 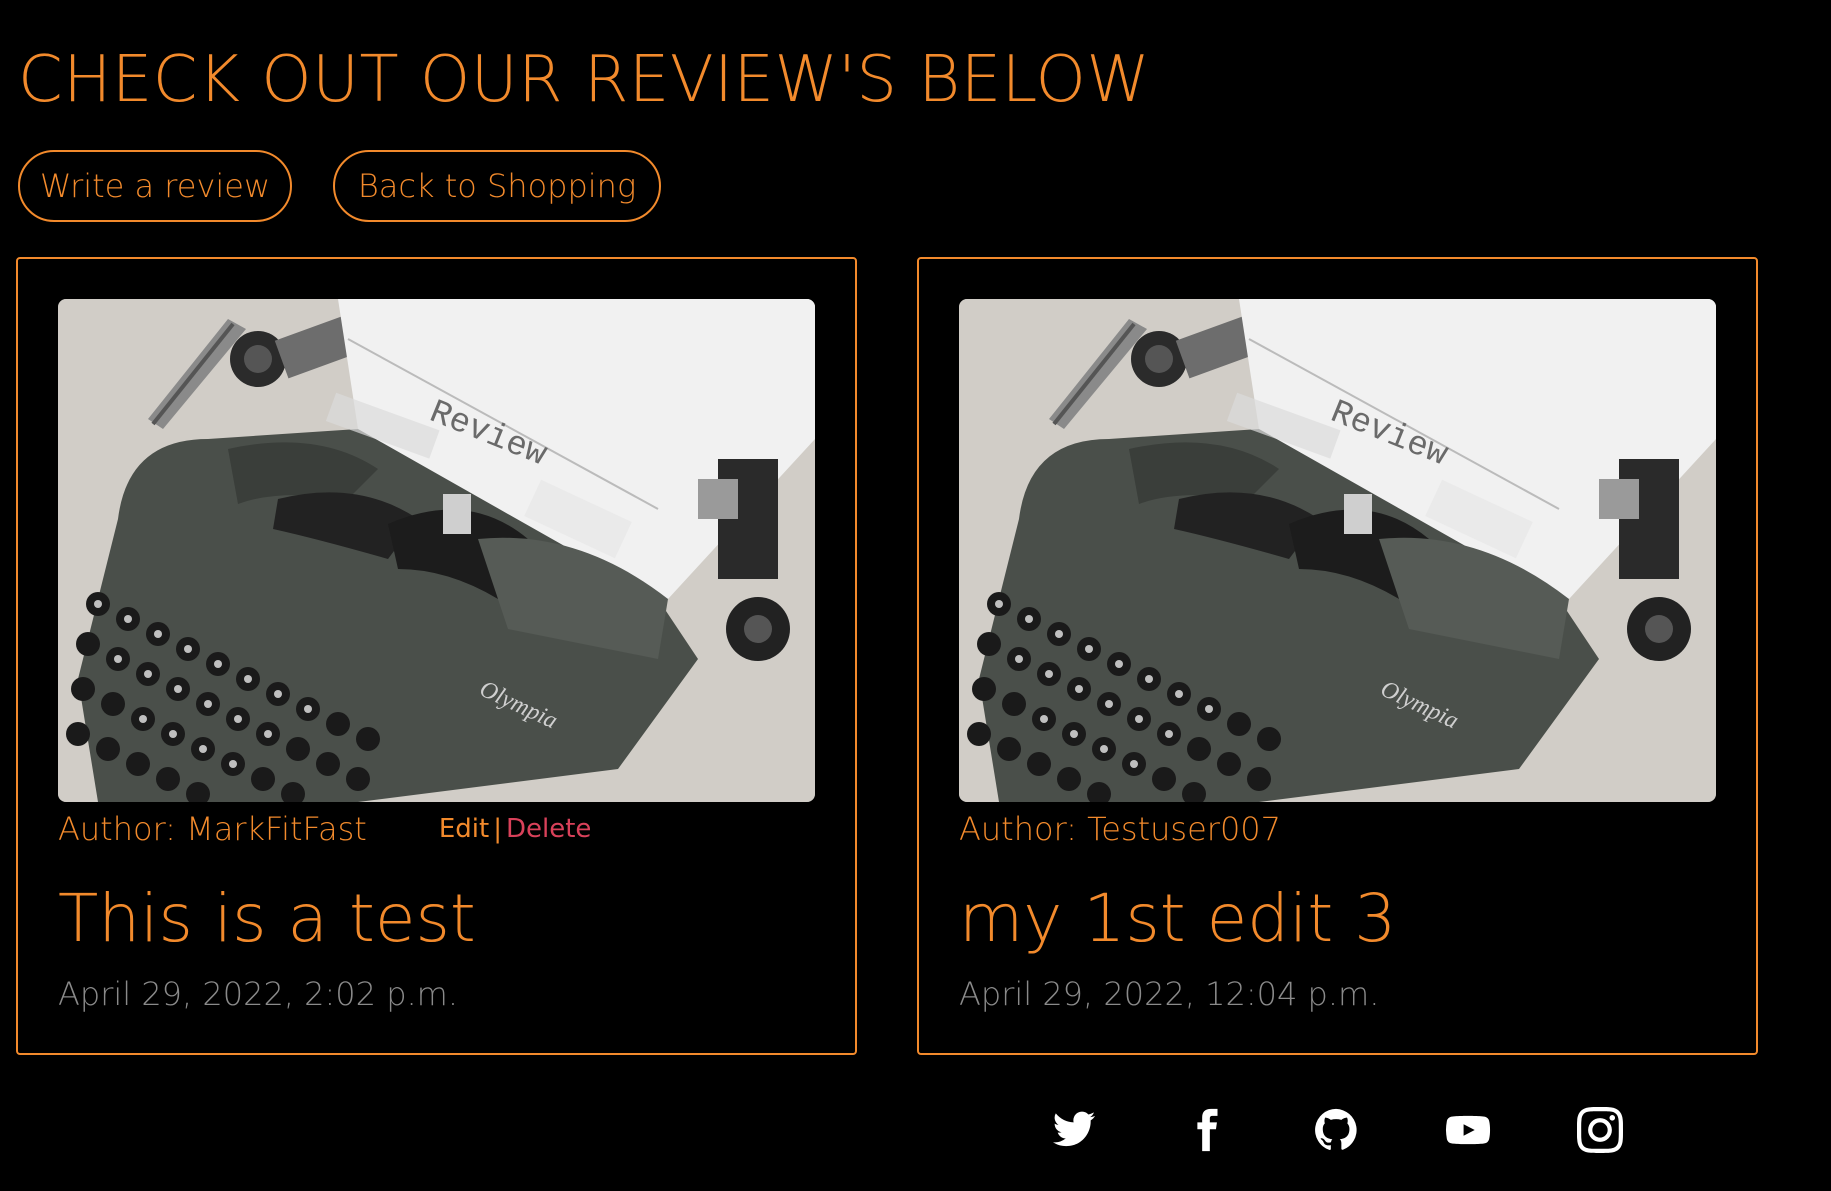 I want to click on review-actions: Edit | Delete, so click(x=515, y=829).